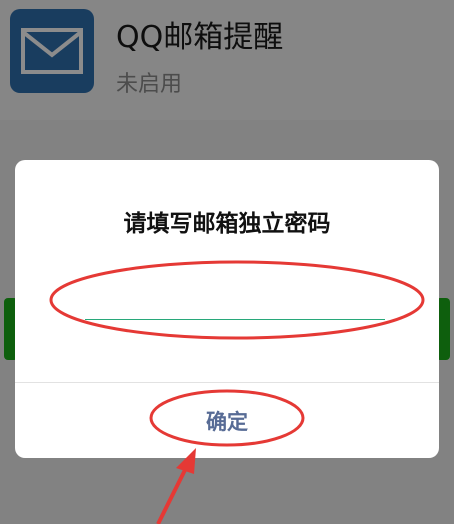 The width and height of the screenshot is (454, 524). I want to click on password-input, so click(235, 300).